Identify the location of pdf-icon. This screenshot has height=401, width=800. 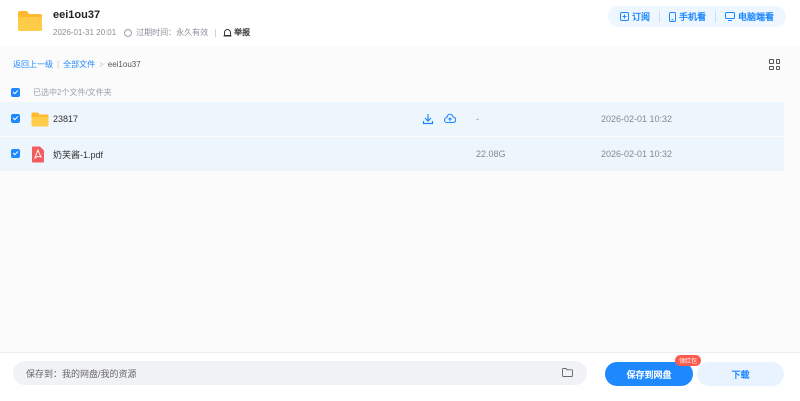
(38, 154).